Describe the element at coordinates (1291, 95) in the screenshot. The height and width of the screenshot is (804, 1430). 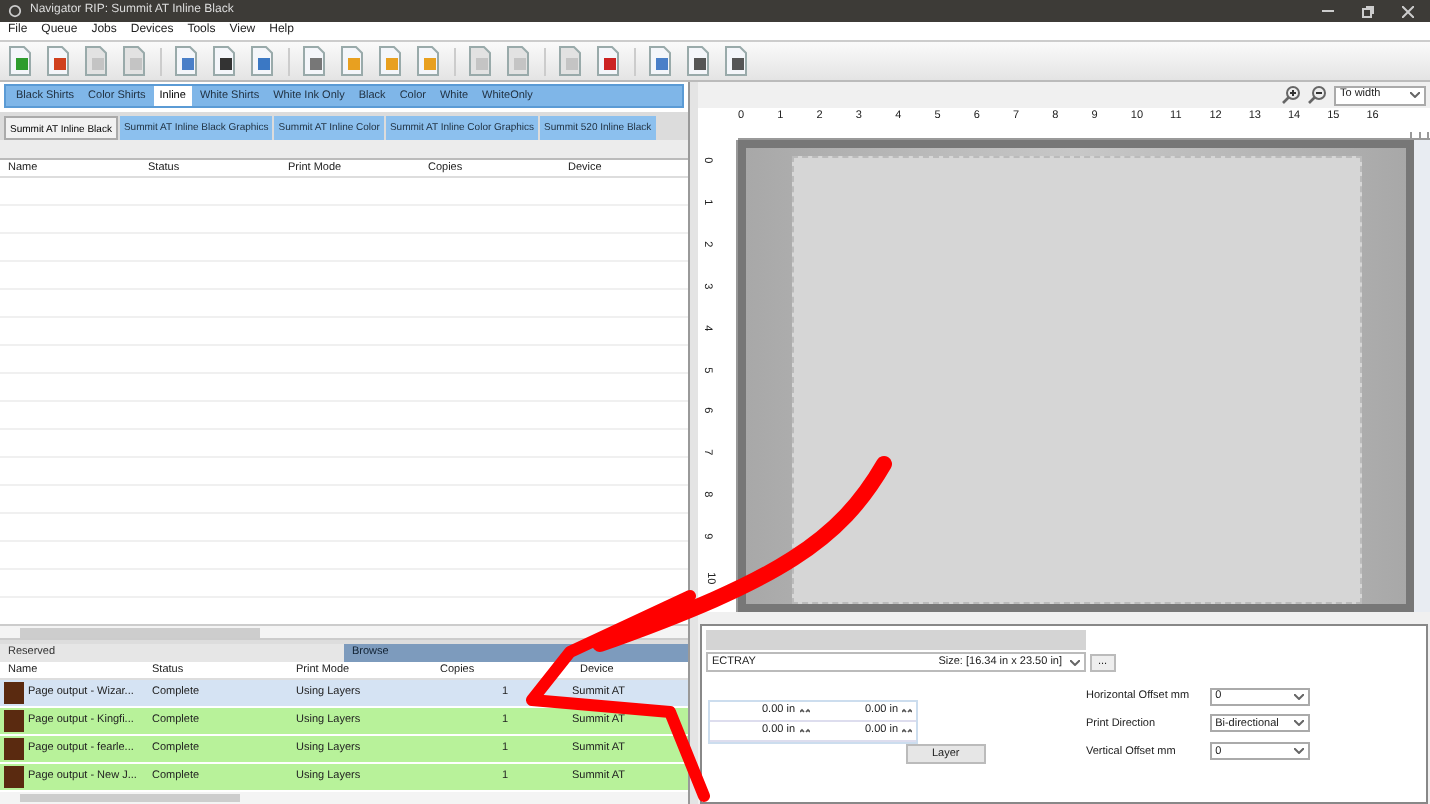
I see `zoom-in-icon` at that location.